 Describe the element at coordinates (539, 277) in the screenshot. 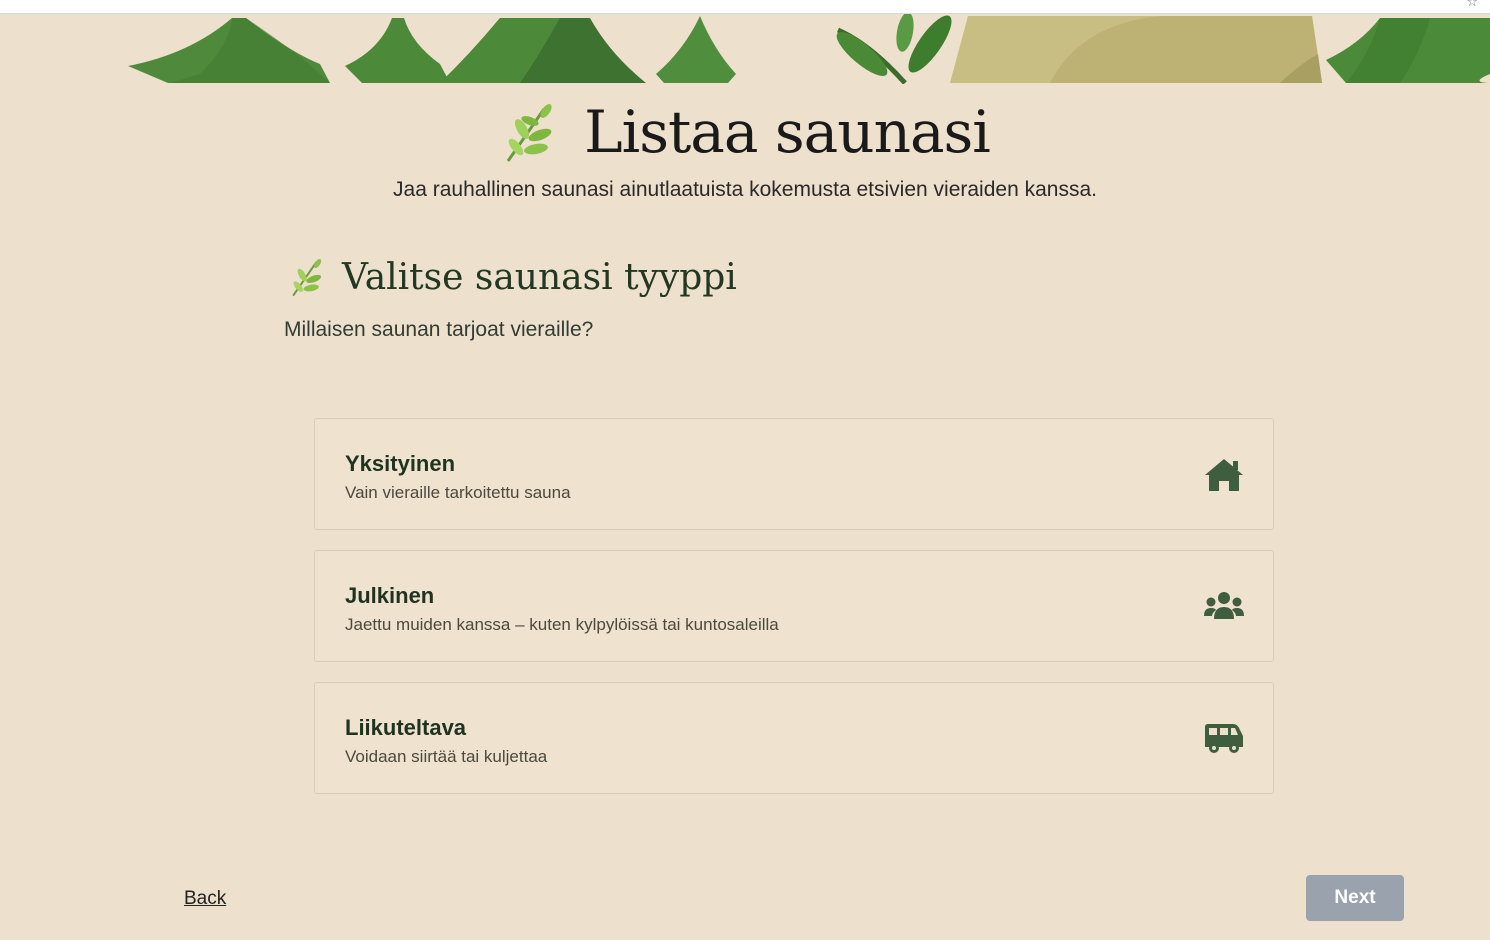

I see `section-title: Valitse saunasi tyyppi` at that location.